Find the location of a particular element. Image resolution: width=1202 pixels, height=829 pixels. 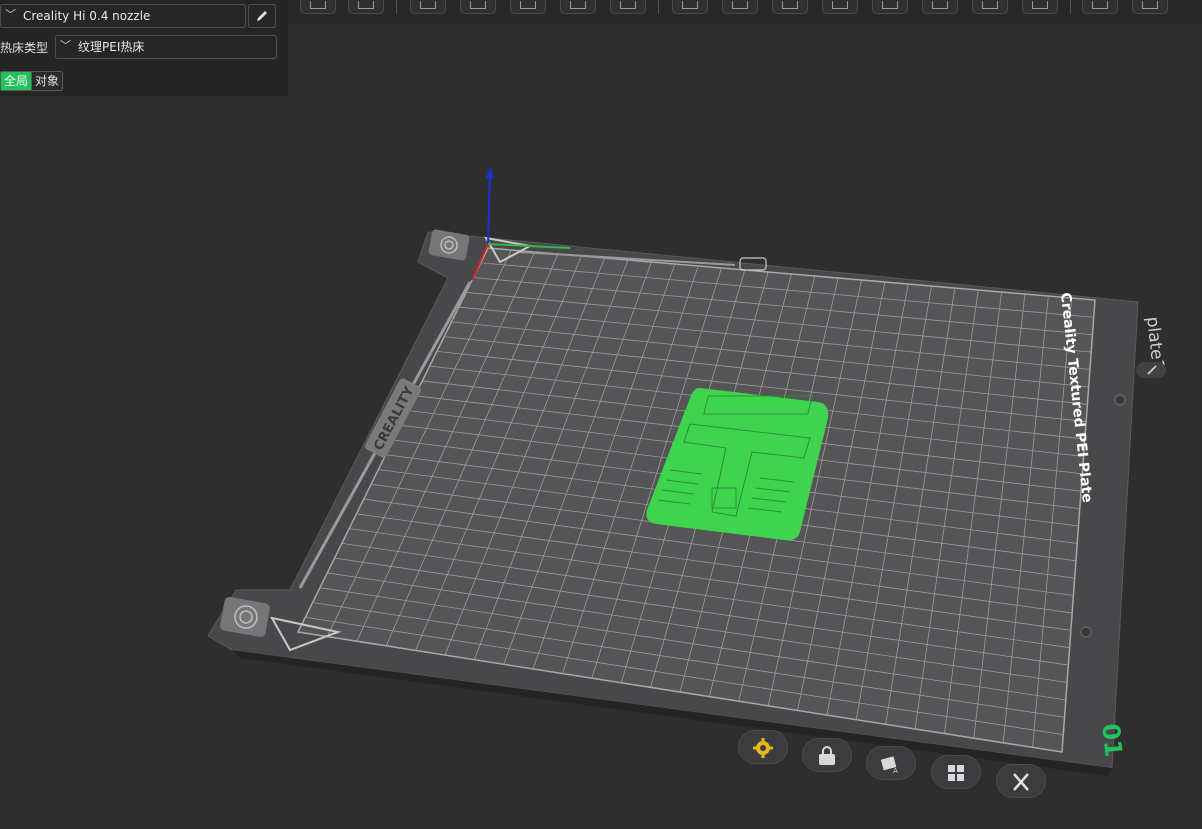

cut-icon is located at coordinates (890, 7).